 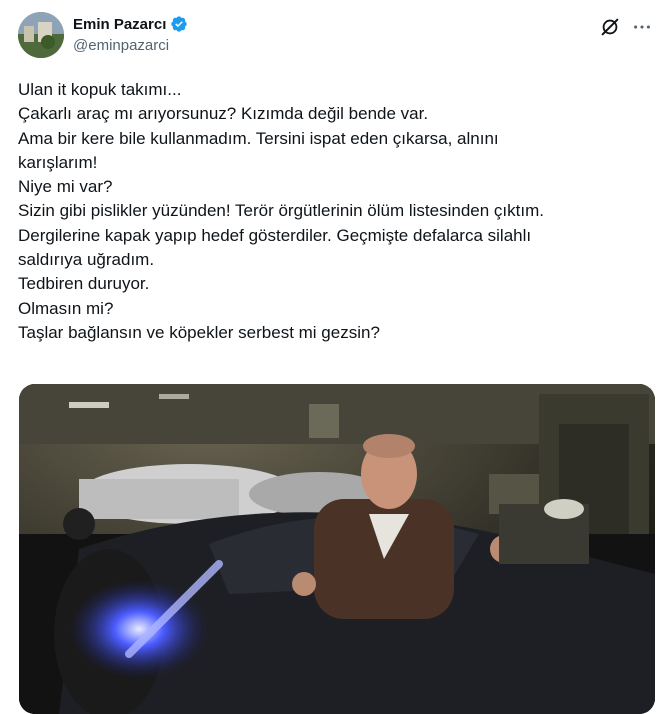 What do you see at coordinates (121, 45) in the screenshot?
I see `author-handle: @eminpazarci` at bounding box center [121, 45].